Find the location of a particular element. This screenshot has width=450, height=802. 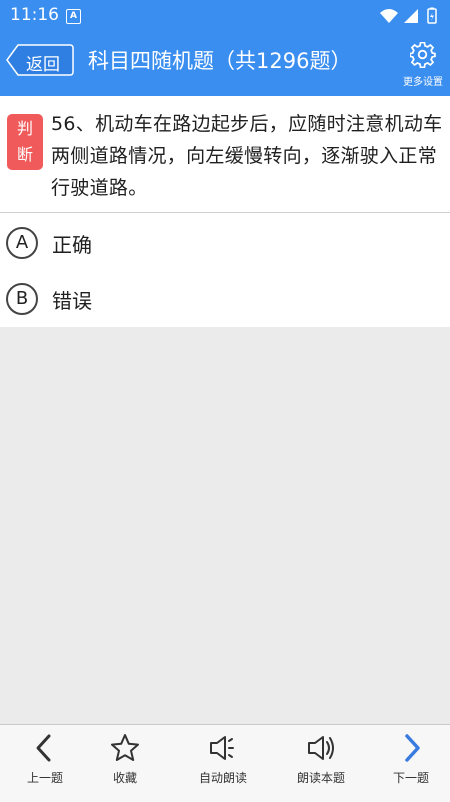

question-type-badge: 判 断 is located at coordinates (25, 142).